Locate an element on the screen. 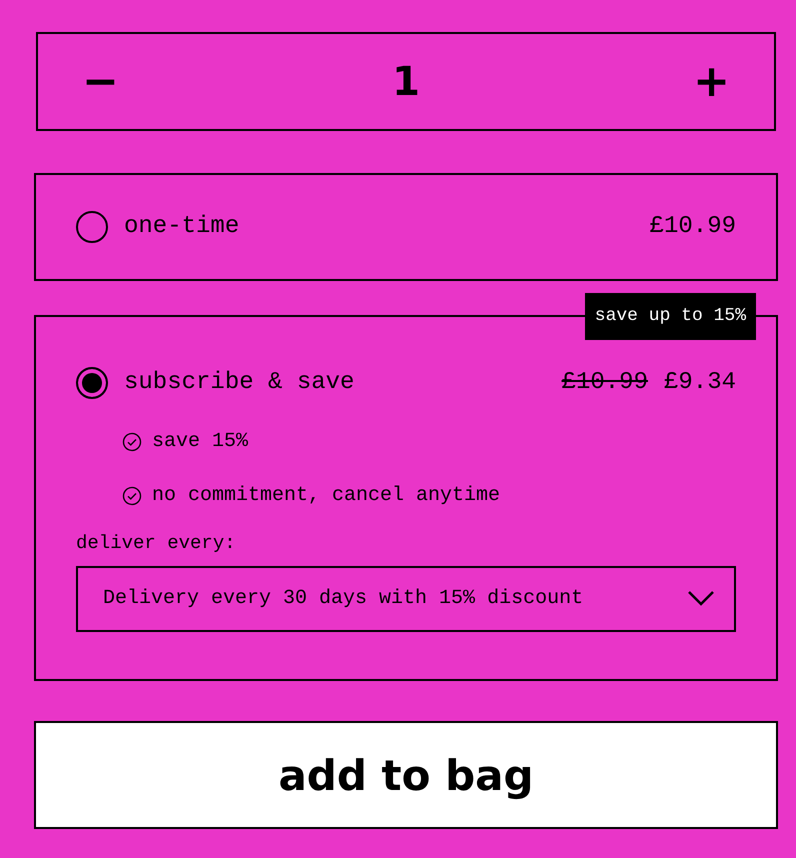 Image resolution: width=796 pixels, height=858 pixels. add-to-bag-button: add to bag is located at coordinates (406, 775).